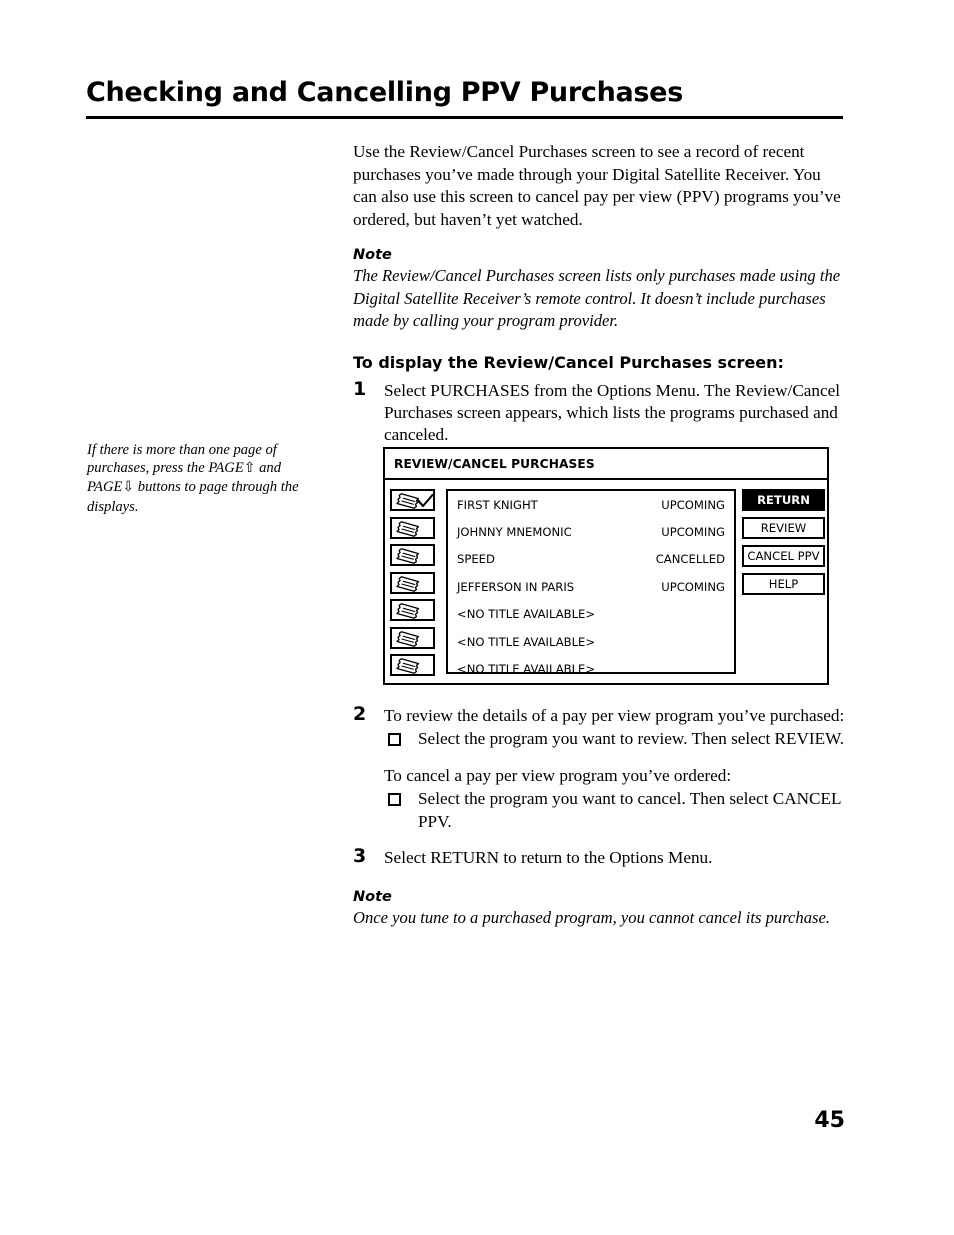 The height and width of the screenshot is (1235, 954). I want to click on ticket-icon-column, so click(415, 585).